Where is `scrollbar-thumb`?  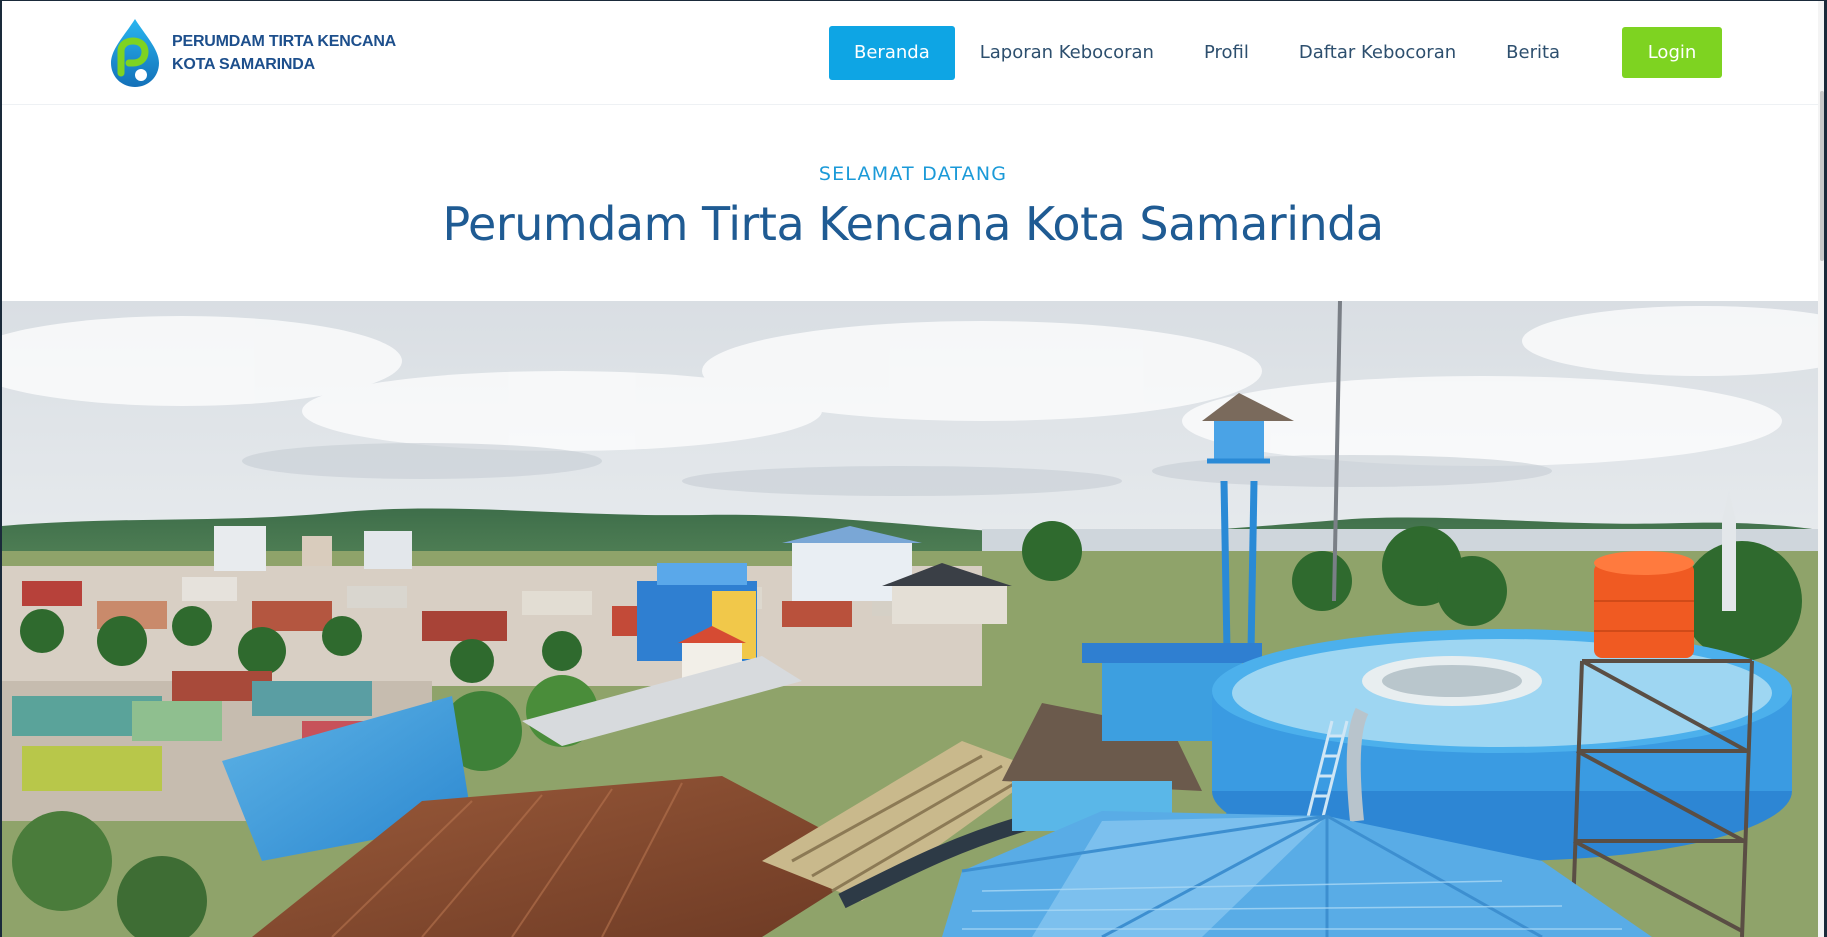
scrollbar-thumb is located at coordinates (1822, 176).